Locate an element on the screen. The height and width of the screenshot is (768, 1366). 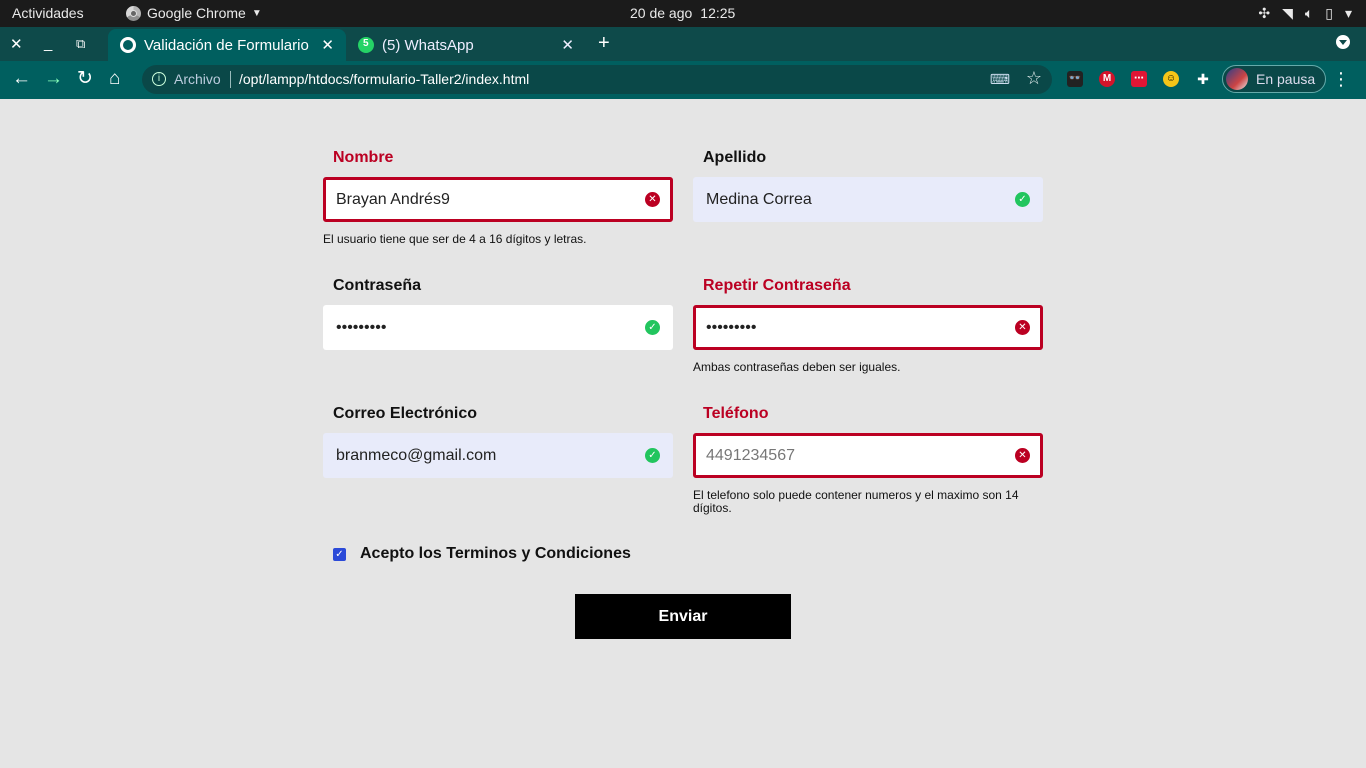
nombre-label: Nombre is located at coordinates (363, 157).